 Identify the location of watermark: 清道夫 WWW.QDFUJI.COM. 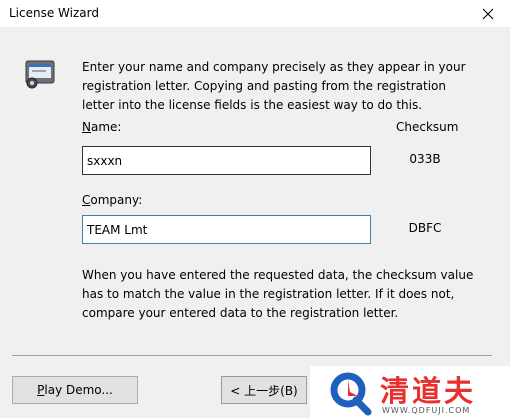
(410, 392).